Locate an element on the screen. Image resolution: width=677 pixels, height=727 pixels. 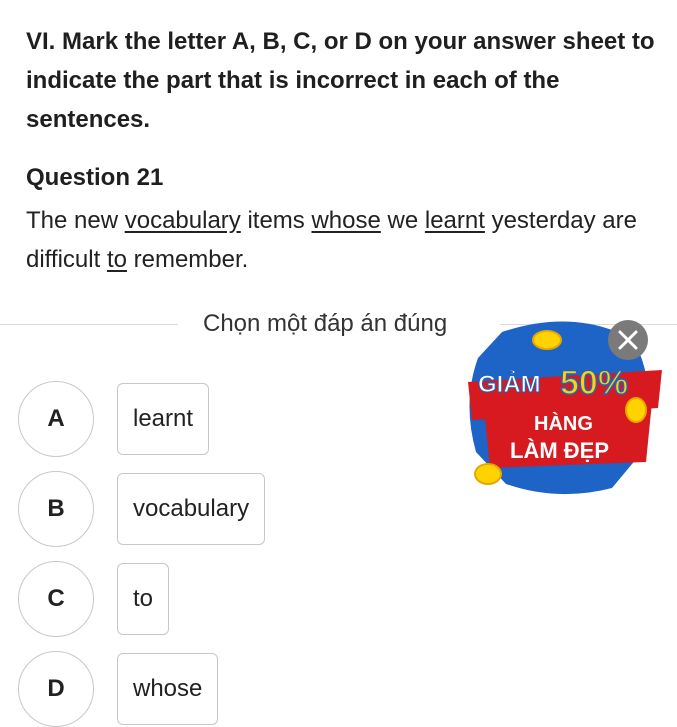
underlined-part-vocabulary: vocabulary is located at coordinates (182, 220).